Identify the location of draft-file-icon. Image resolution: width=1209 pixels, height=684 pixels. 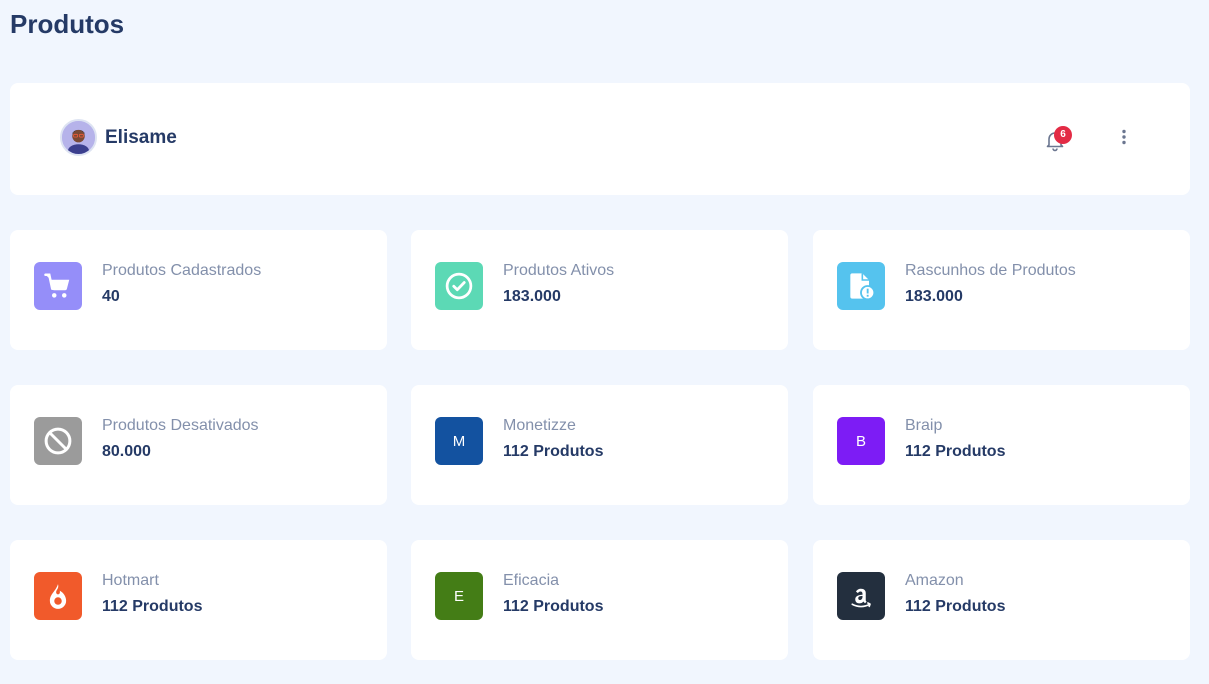
(863, 287).